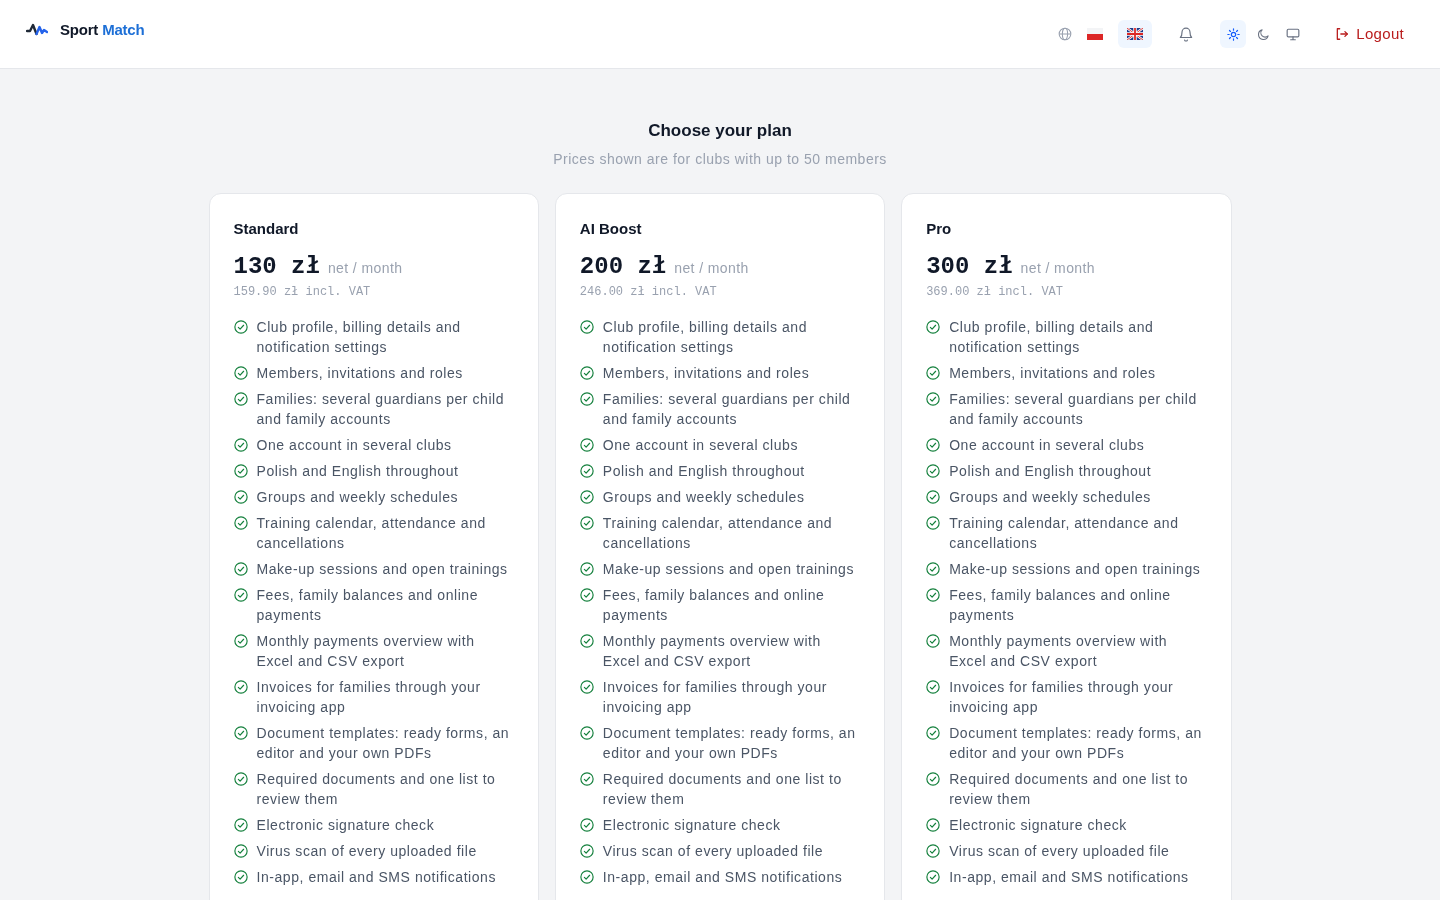  I want to click on price-period: net / month, so click(365, 268).